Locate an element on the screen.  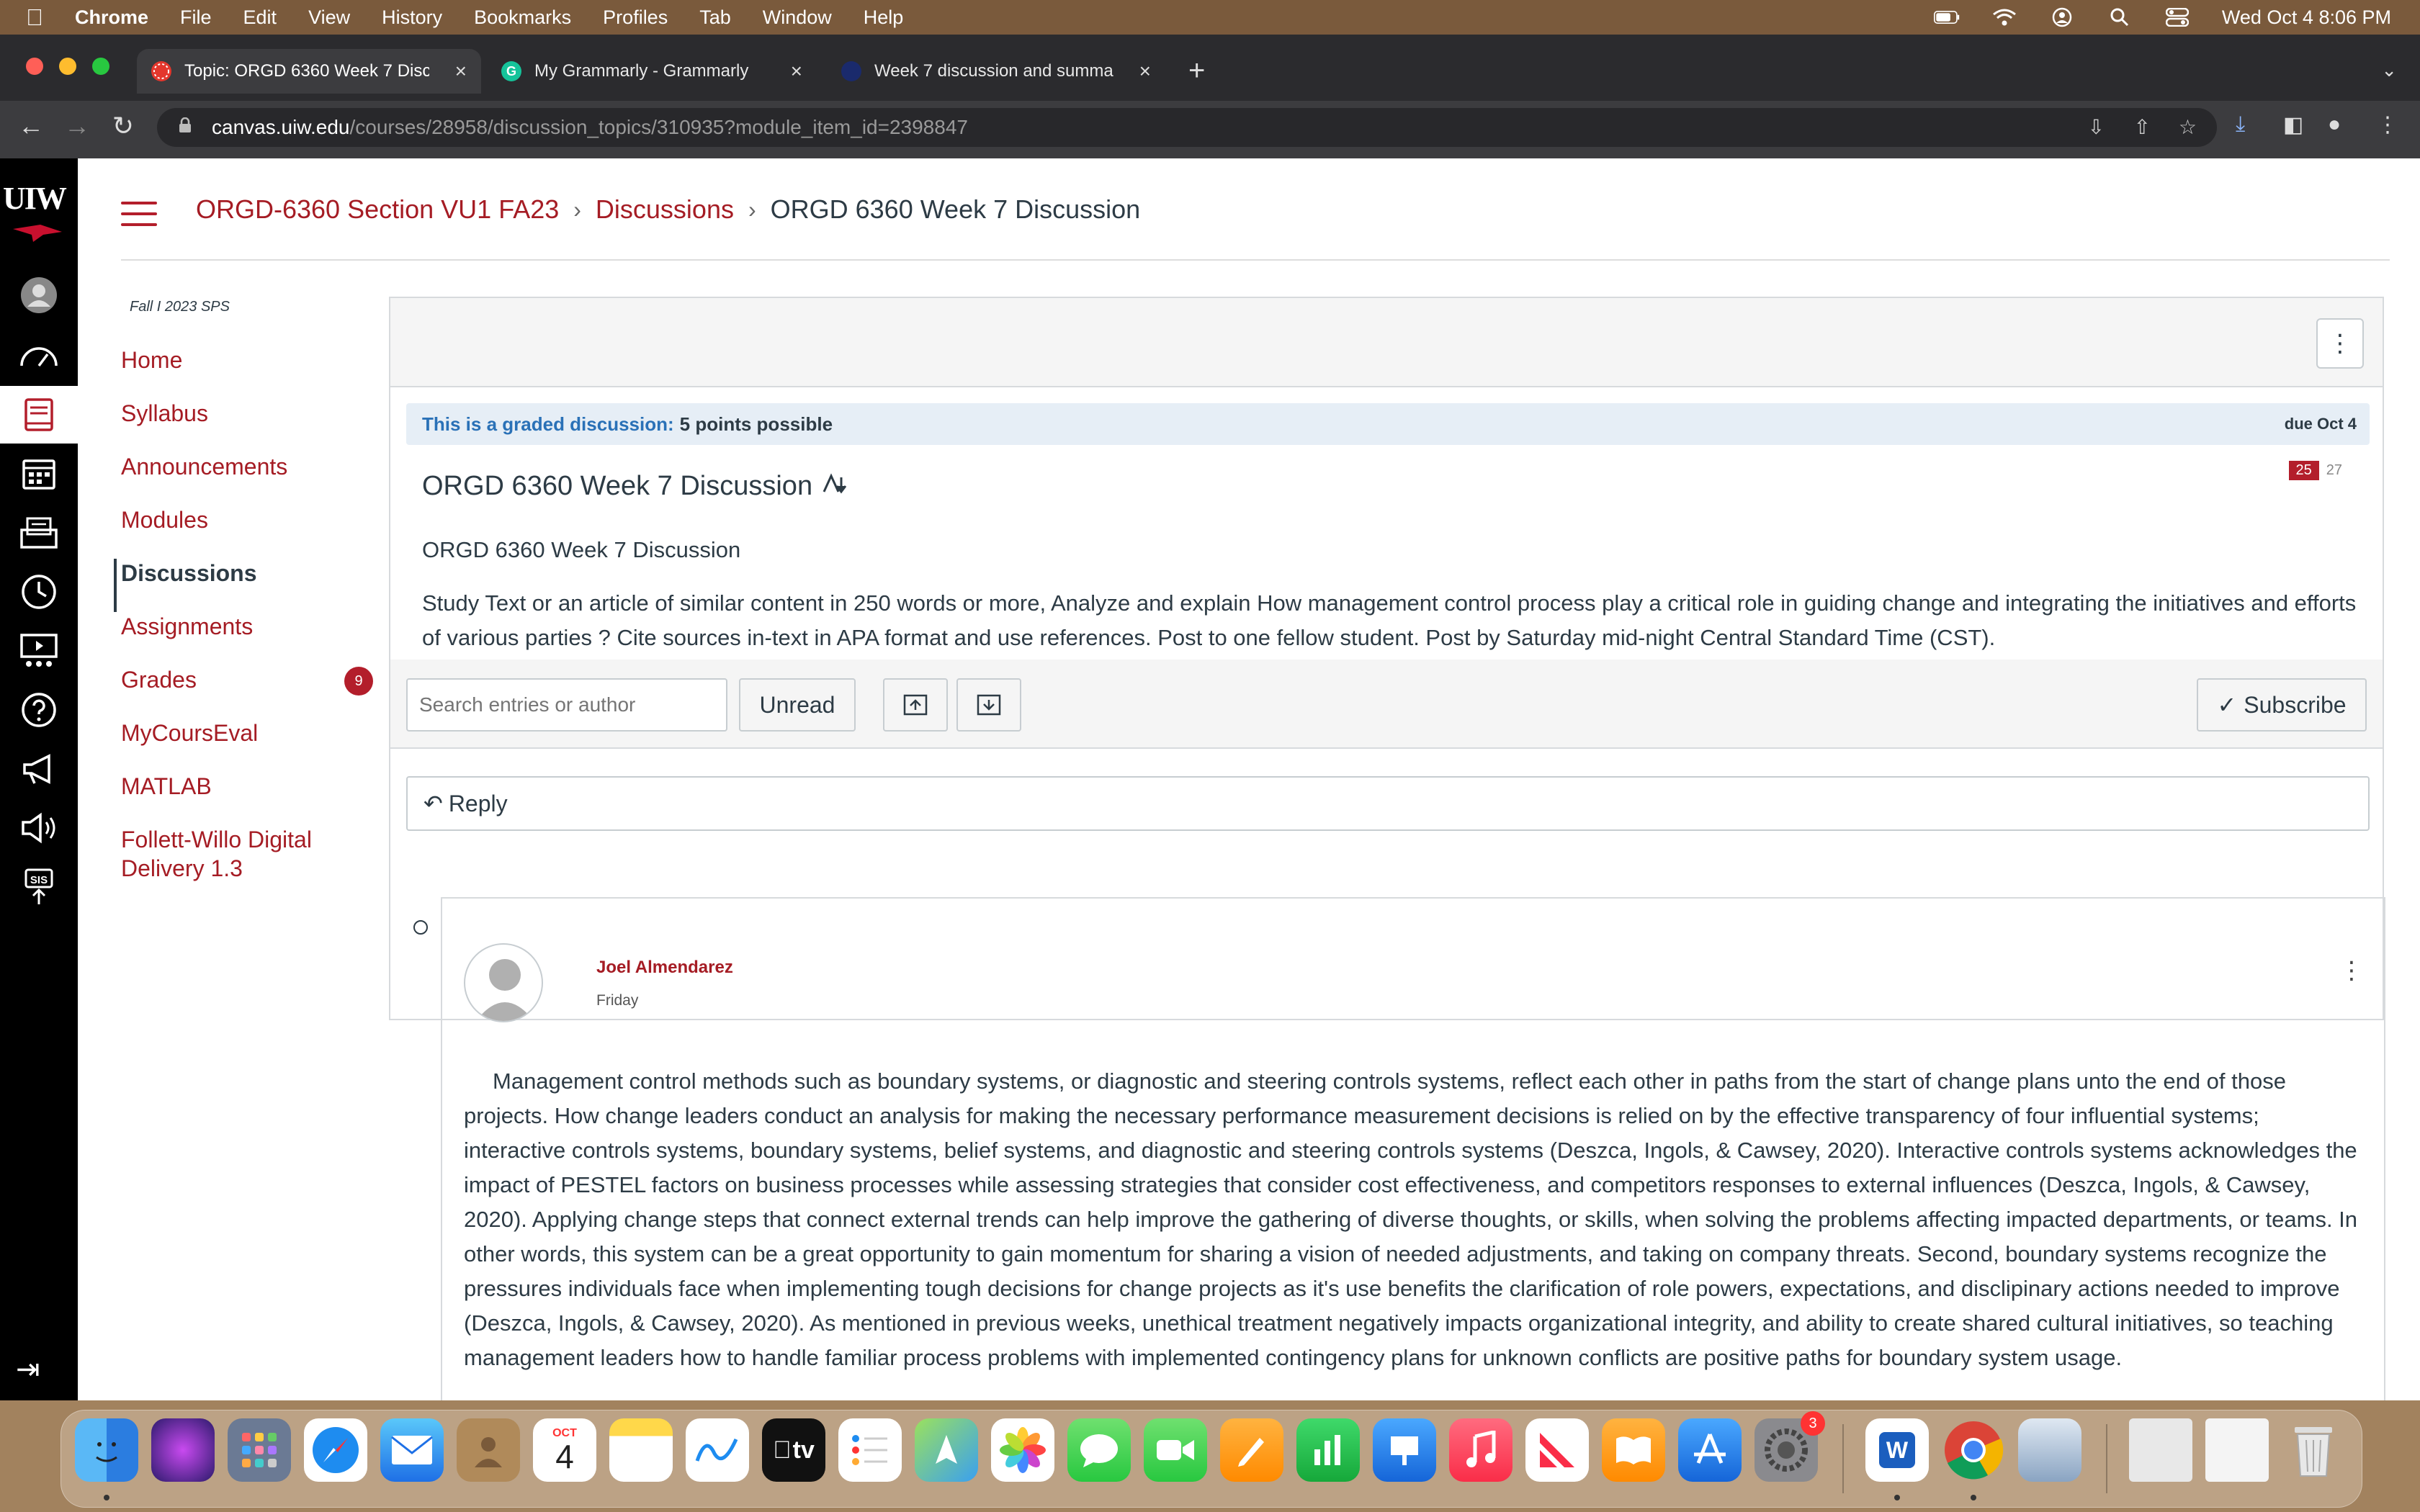
menu-history: History is located at coordinates (412, 17).